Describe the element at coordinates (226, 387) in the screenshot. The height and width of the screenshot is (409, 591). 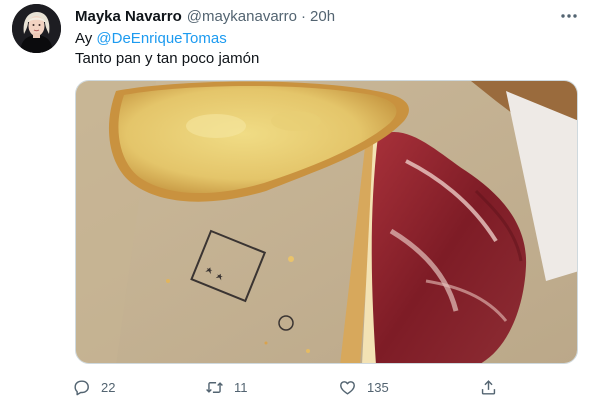
I see `retweet-button: 11` at that location.